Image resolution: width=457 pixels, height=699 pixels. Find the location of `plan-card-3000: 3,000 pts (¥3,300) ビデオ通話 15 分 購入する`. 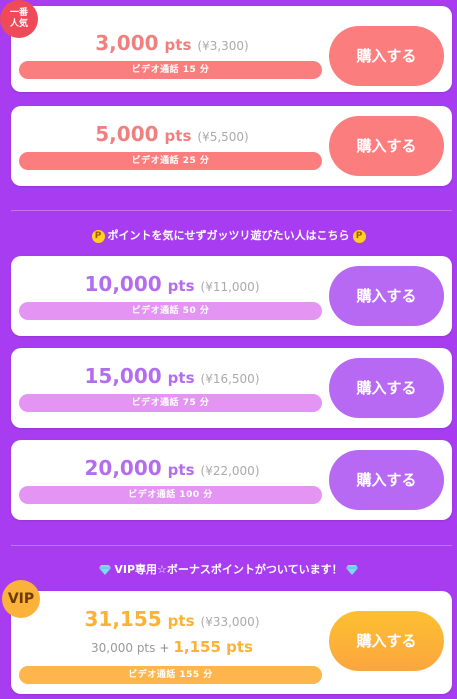

plan-card-3000: 3,000 pts (¥3,300) ビデオ通話 15 分 購入する is located at coordinates (231, 49).